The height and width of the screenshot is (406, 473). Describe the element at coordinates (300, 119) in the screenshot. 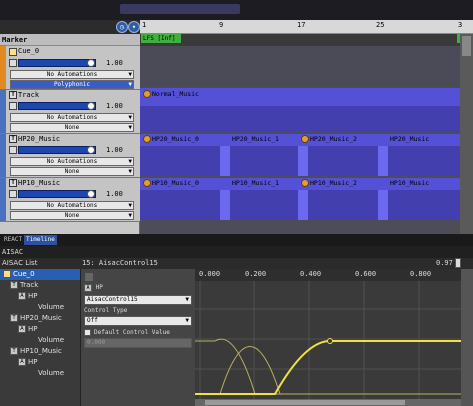

I see `normal-lane-body` at that location.